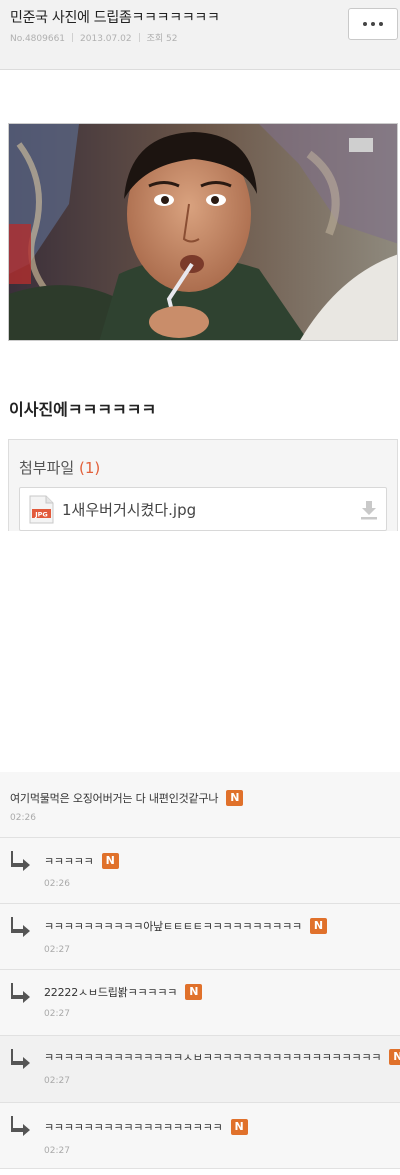  What do you see at coordinates (200, 1003) in the screenshot?
I see `comment-reply: 22222ㅅㅂ드립봙ㅋㅋㅋㅋㅋ N 02:27` at bounding box center [200, 1003].